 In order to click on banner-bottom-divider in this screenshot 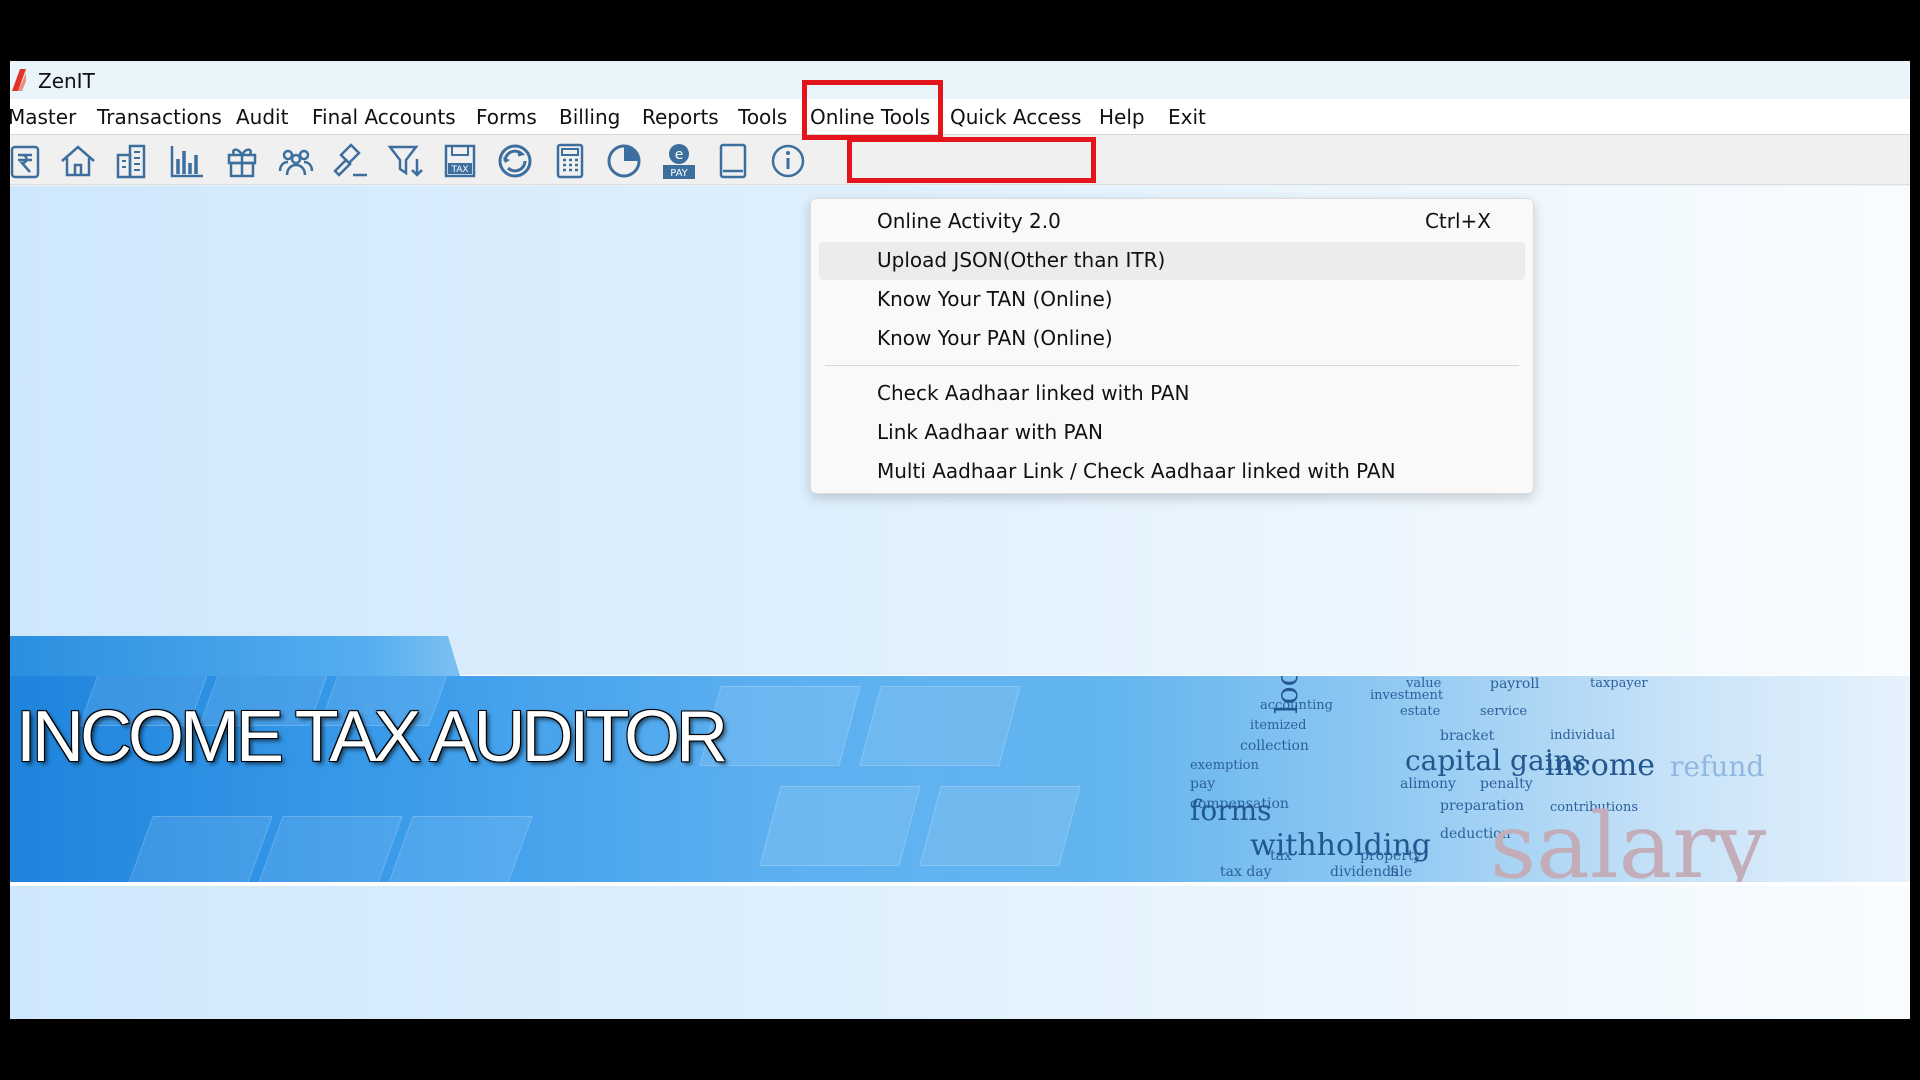, I will do `click(960, 884)`.